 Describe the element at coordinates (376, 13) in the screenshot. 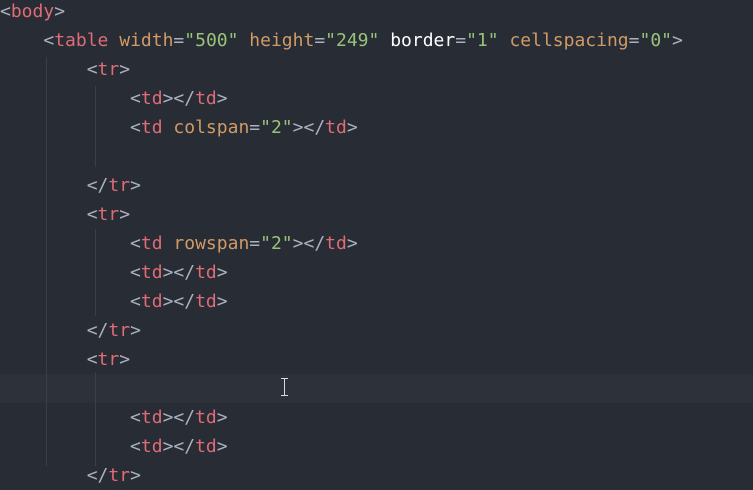

I see `code-line: <body>` at that location.